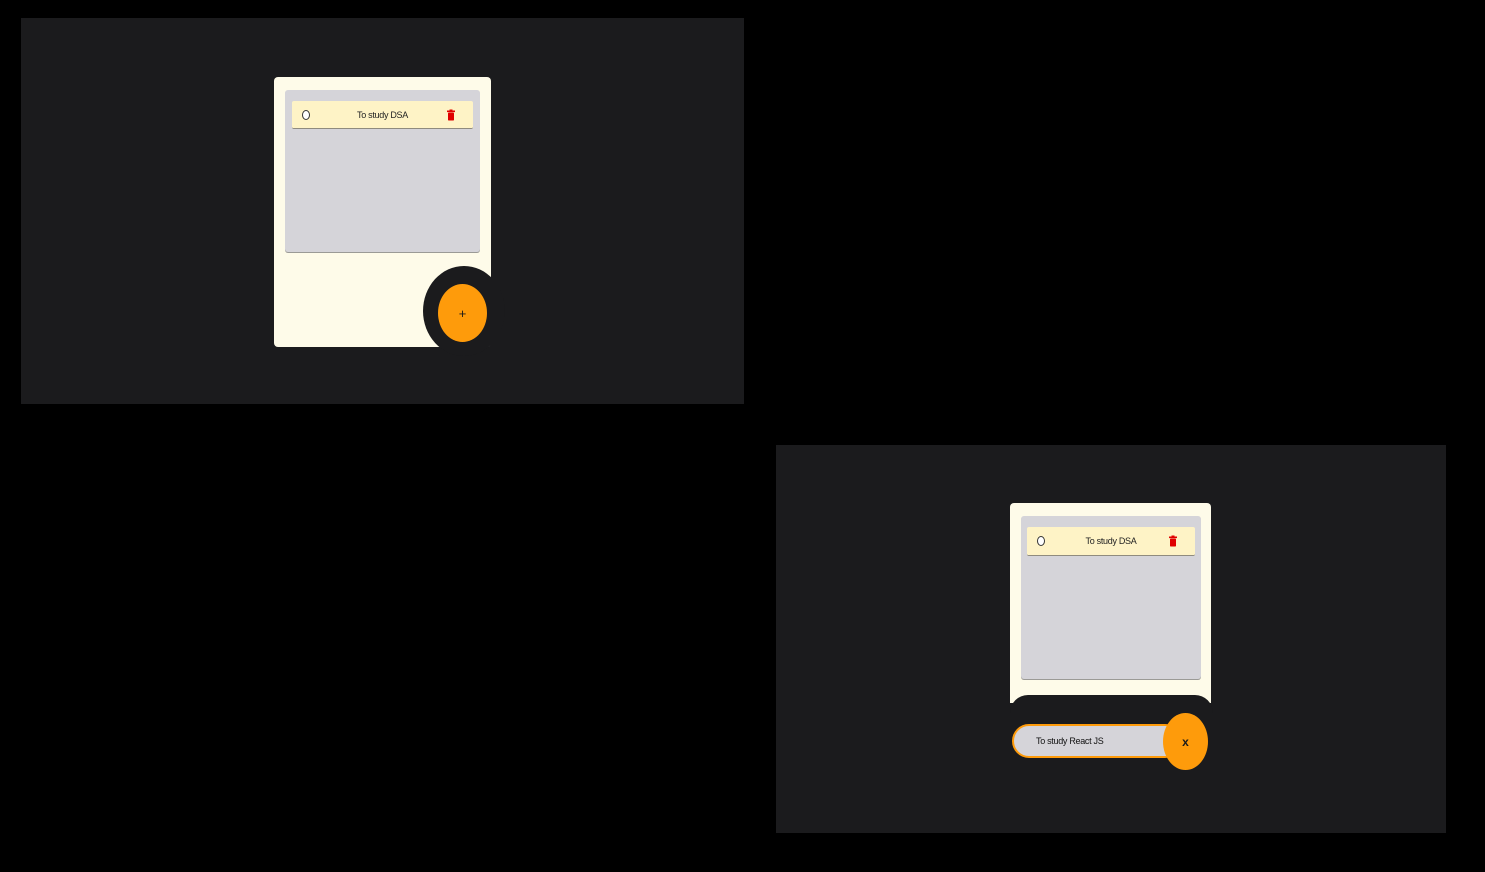  What do you see at coordinates (1097, 741) in the screenshot?
I see `new-todo-input` at bounding box center [1097, 741].